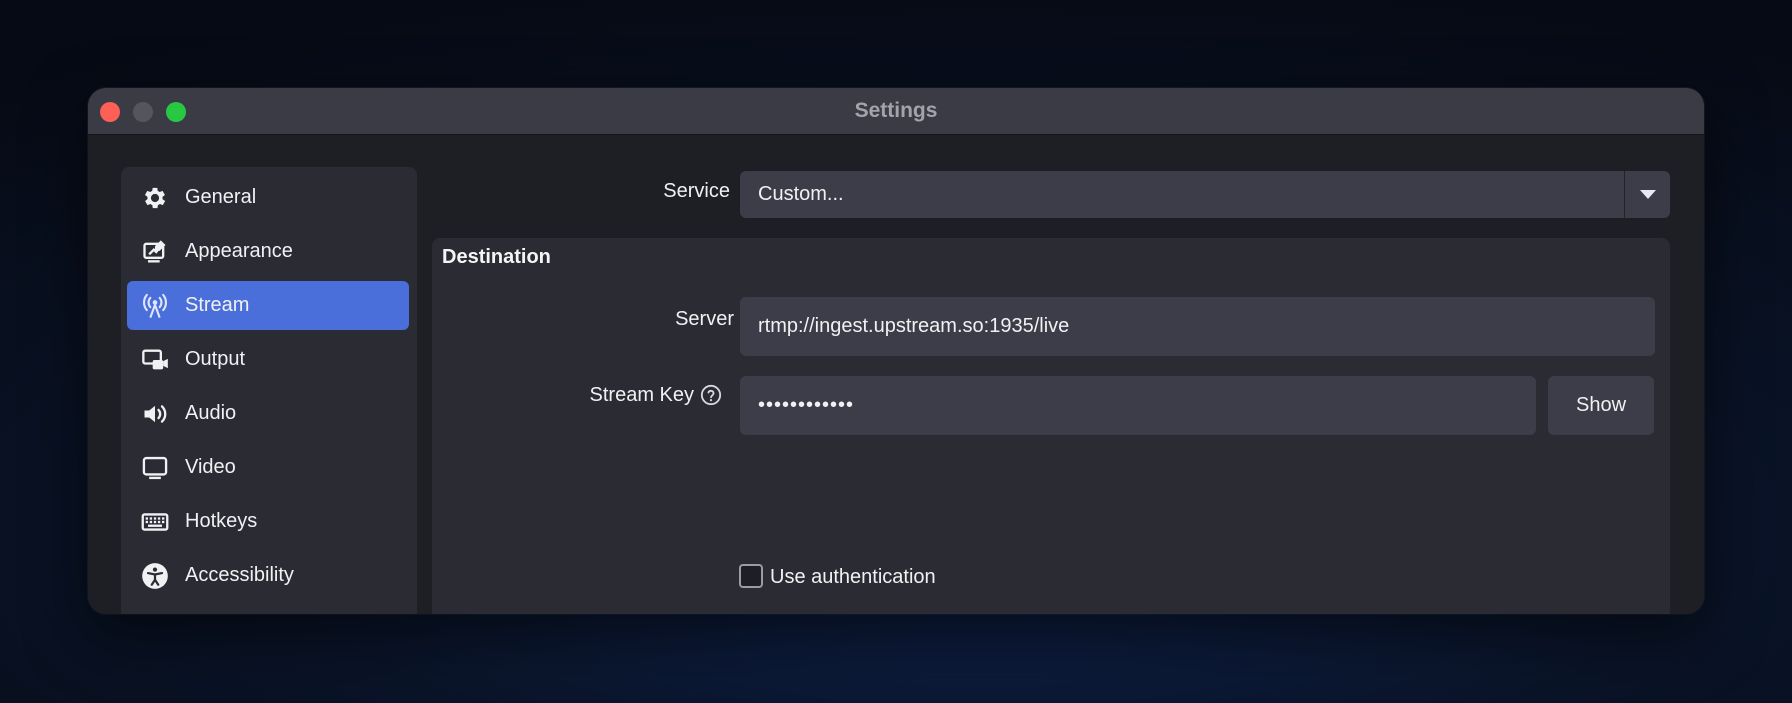 Image resolution: width=1792 pixels, height=703 pixels. I want to click on dropdown-divider, so click(1624, 194).